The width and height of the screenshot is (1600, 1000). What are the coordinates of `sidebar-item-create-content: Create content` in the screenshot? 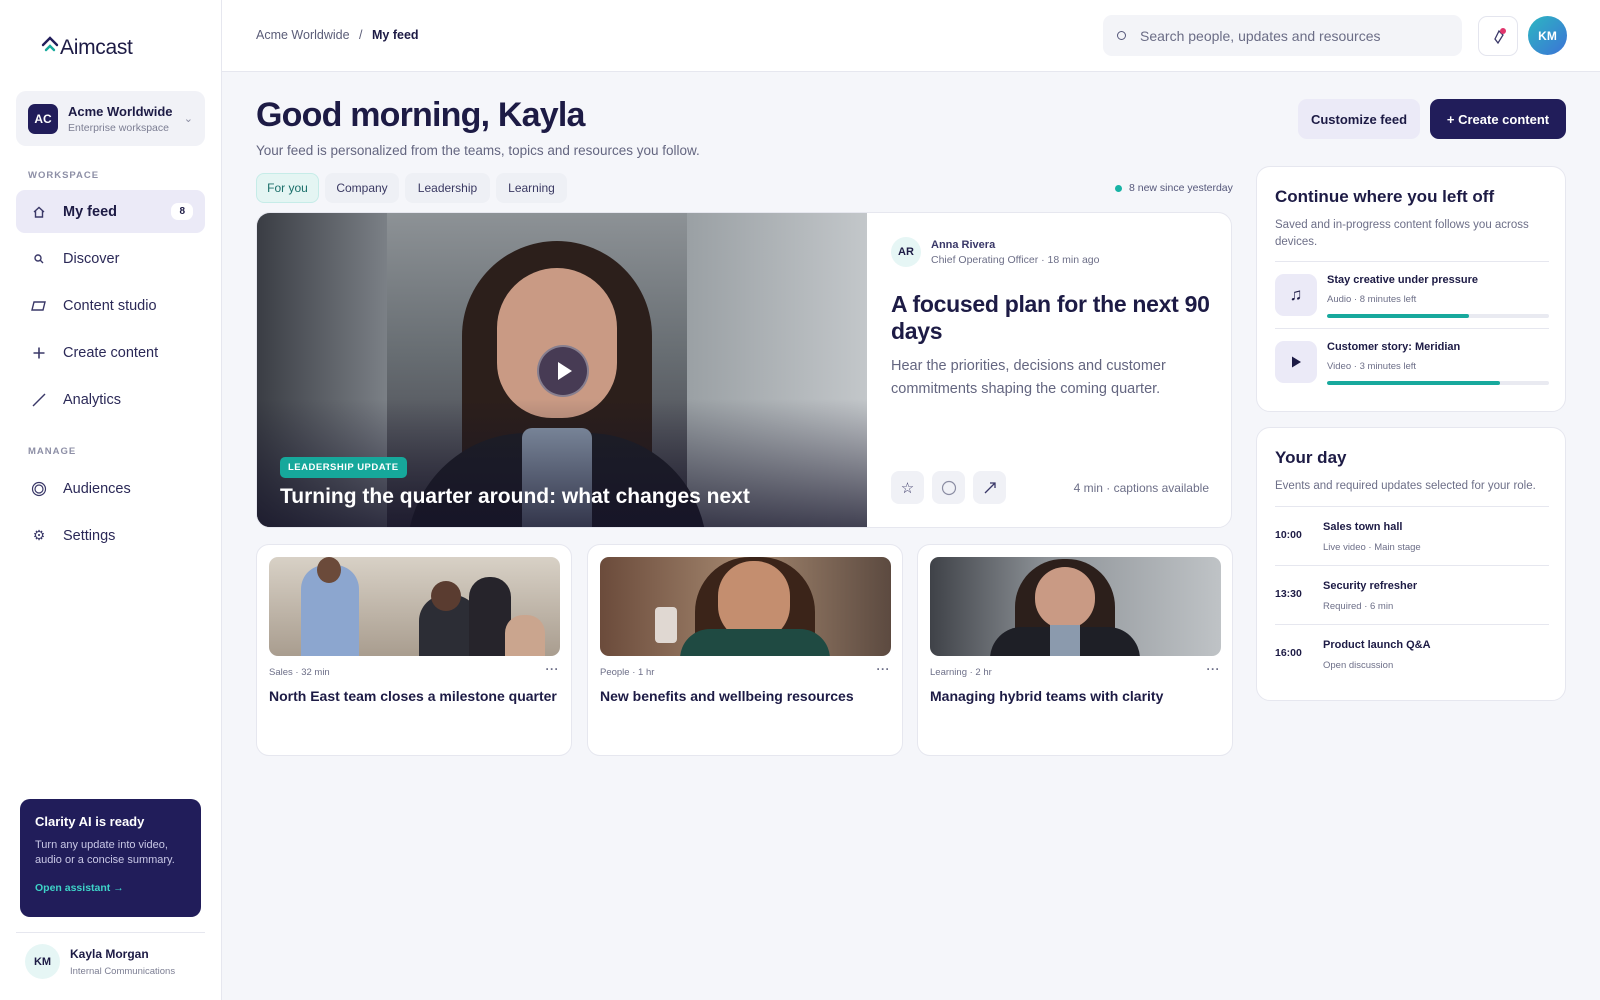 It's located at (110, 352).